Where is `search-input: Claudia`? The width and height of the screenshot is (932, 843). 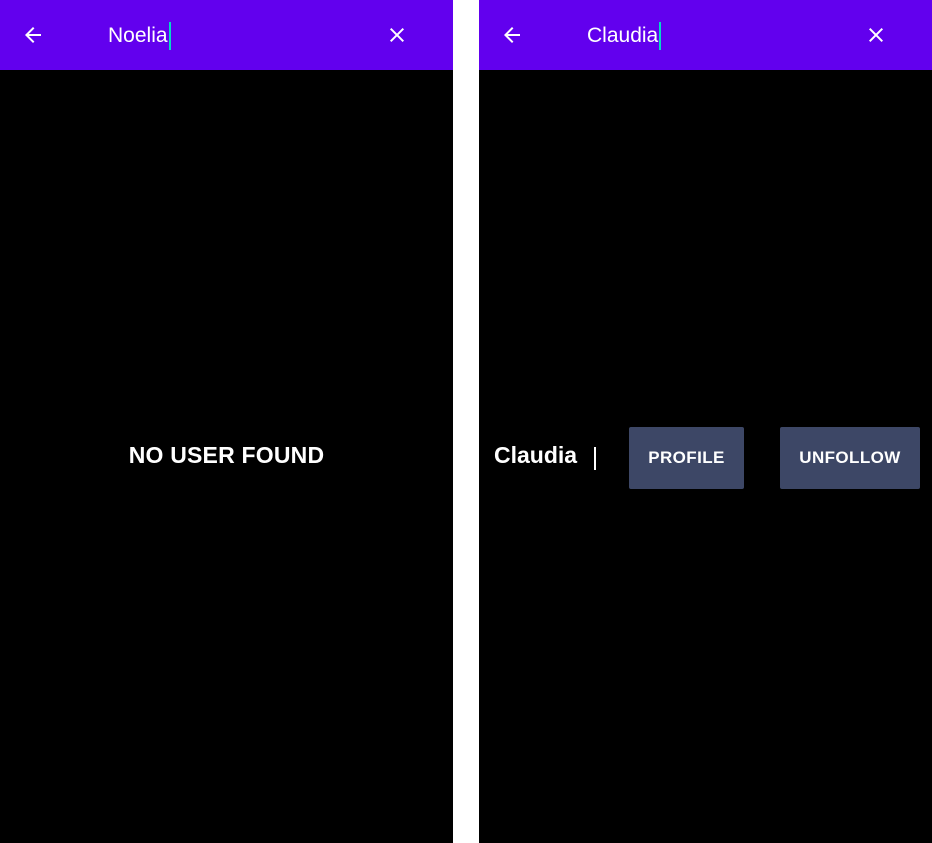 search-input: Claudia is located at coordinates (622, 36).